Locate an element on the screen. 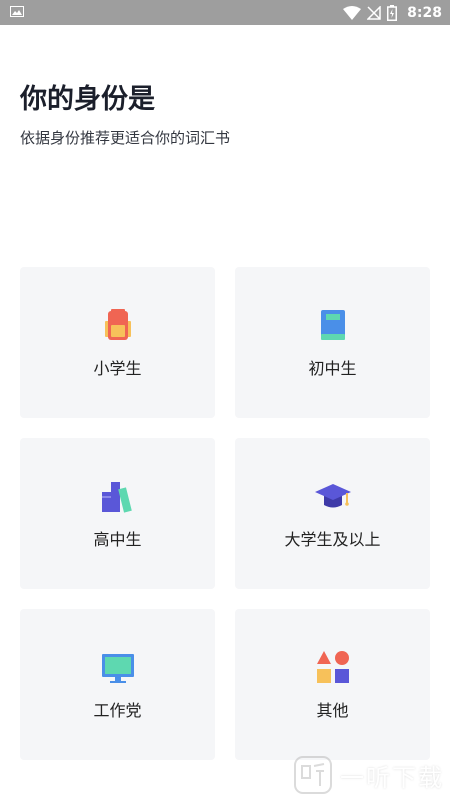 The image size is (450, 800). option-label: 初中生 is located at coordinates (332, 368).